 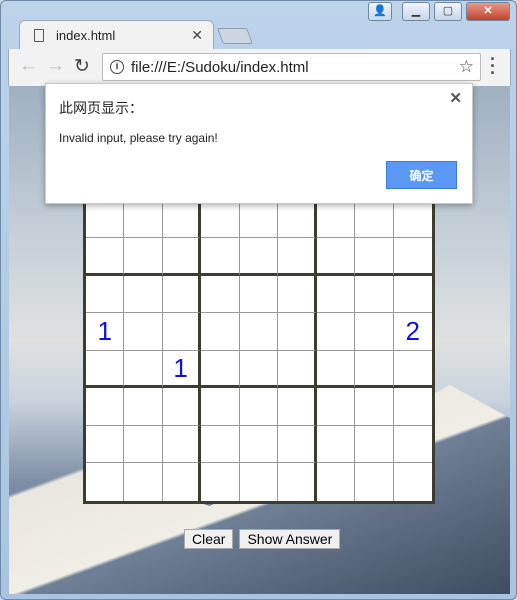 I want to click on dialog-ok-button: 确定, so click(x=421, y=175).